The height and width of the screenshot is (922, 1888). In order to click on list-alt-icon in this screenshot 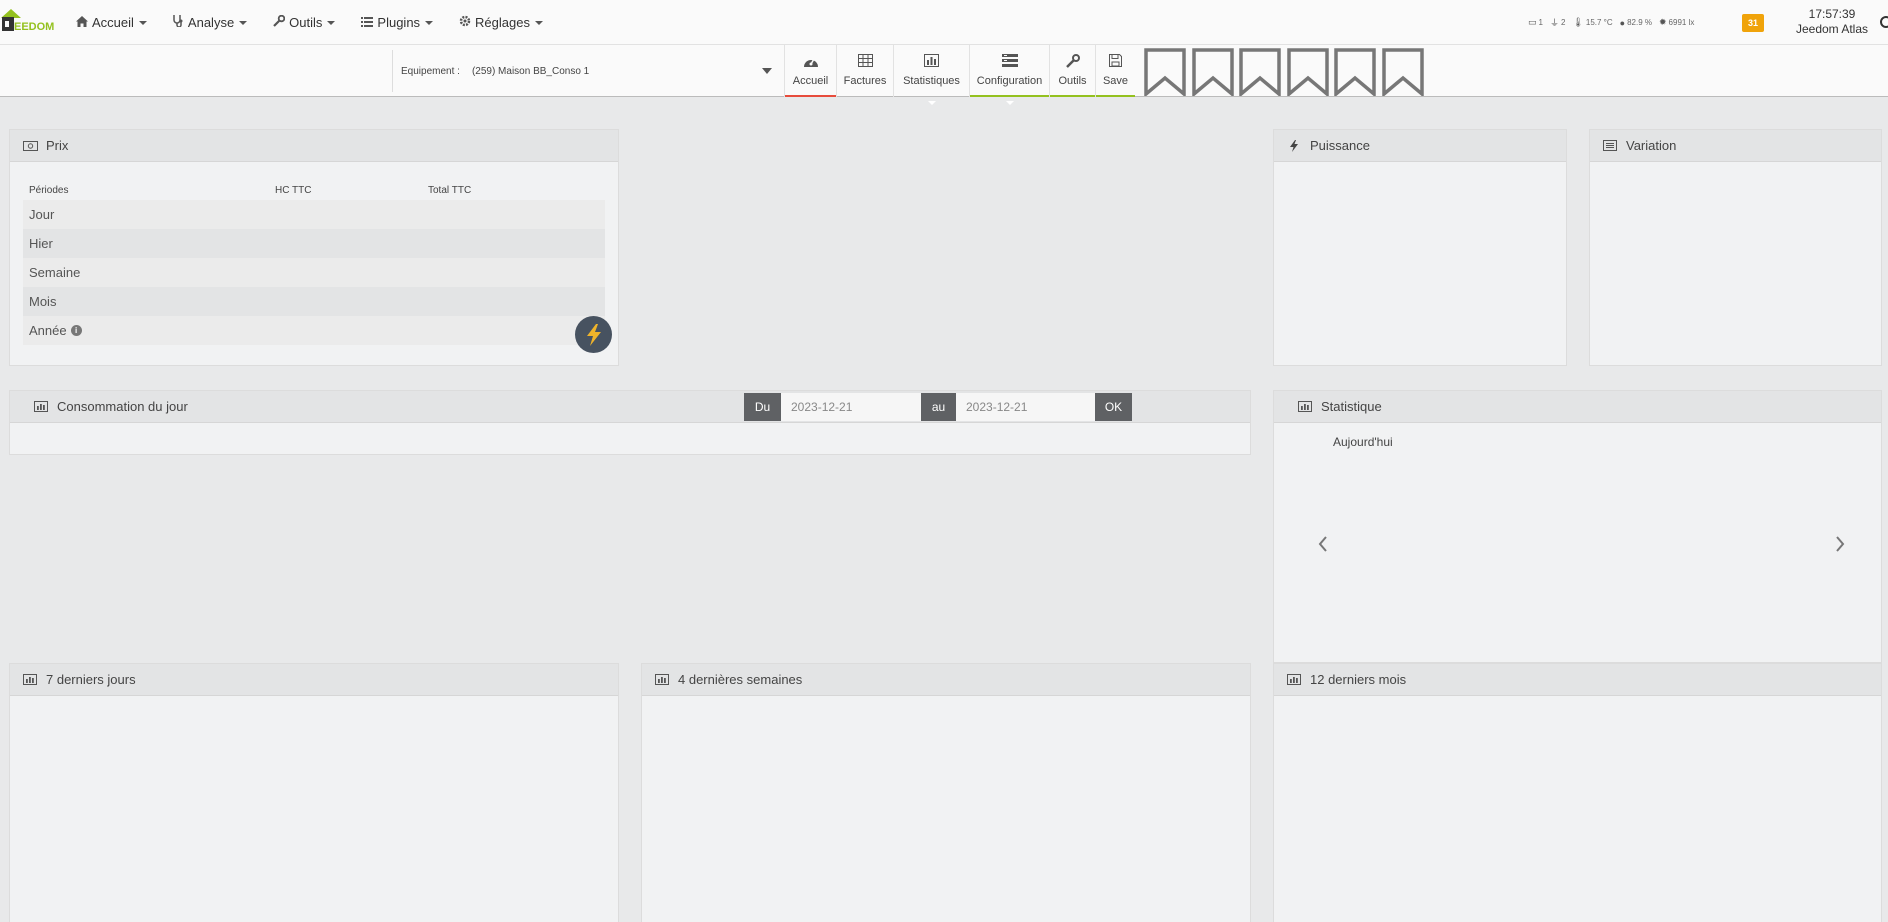, I will do `click(1610, 145)`.